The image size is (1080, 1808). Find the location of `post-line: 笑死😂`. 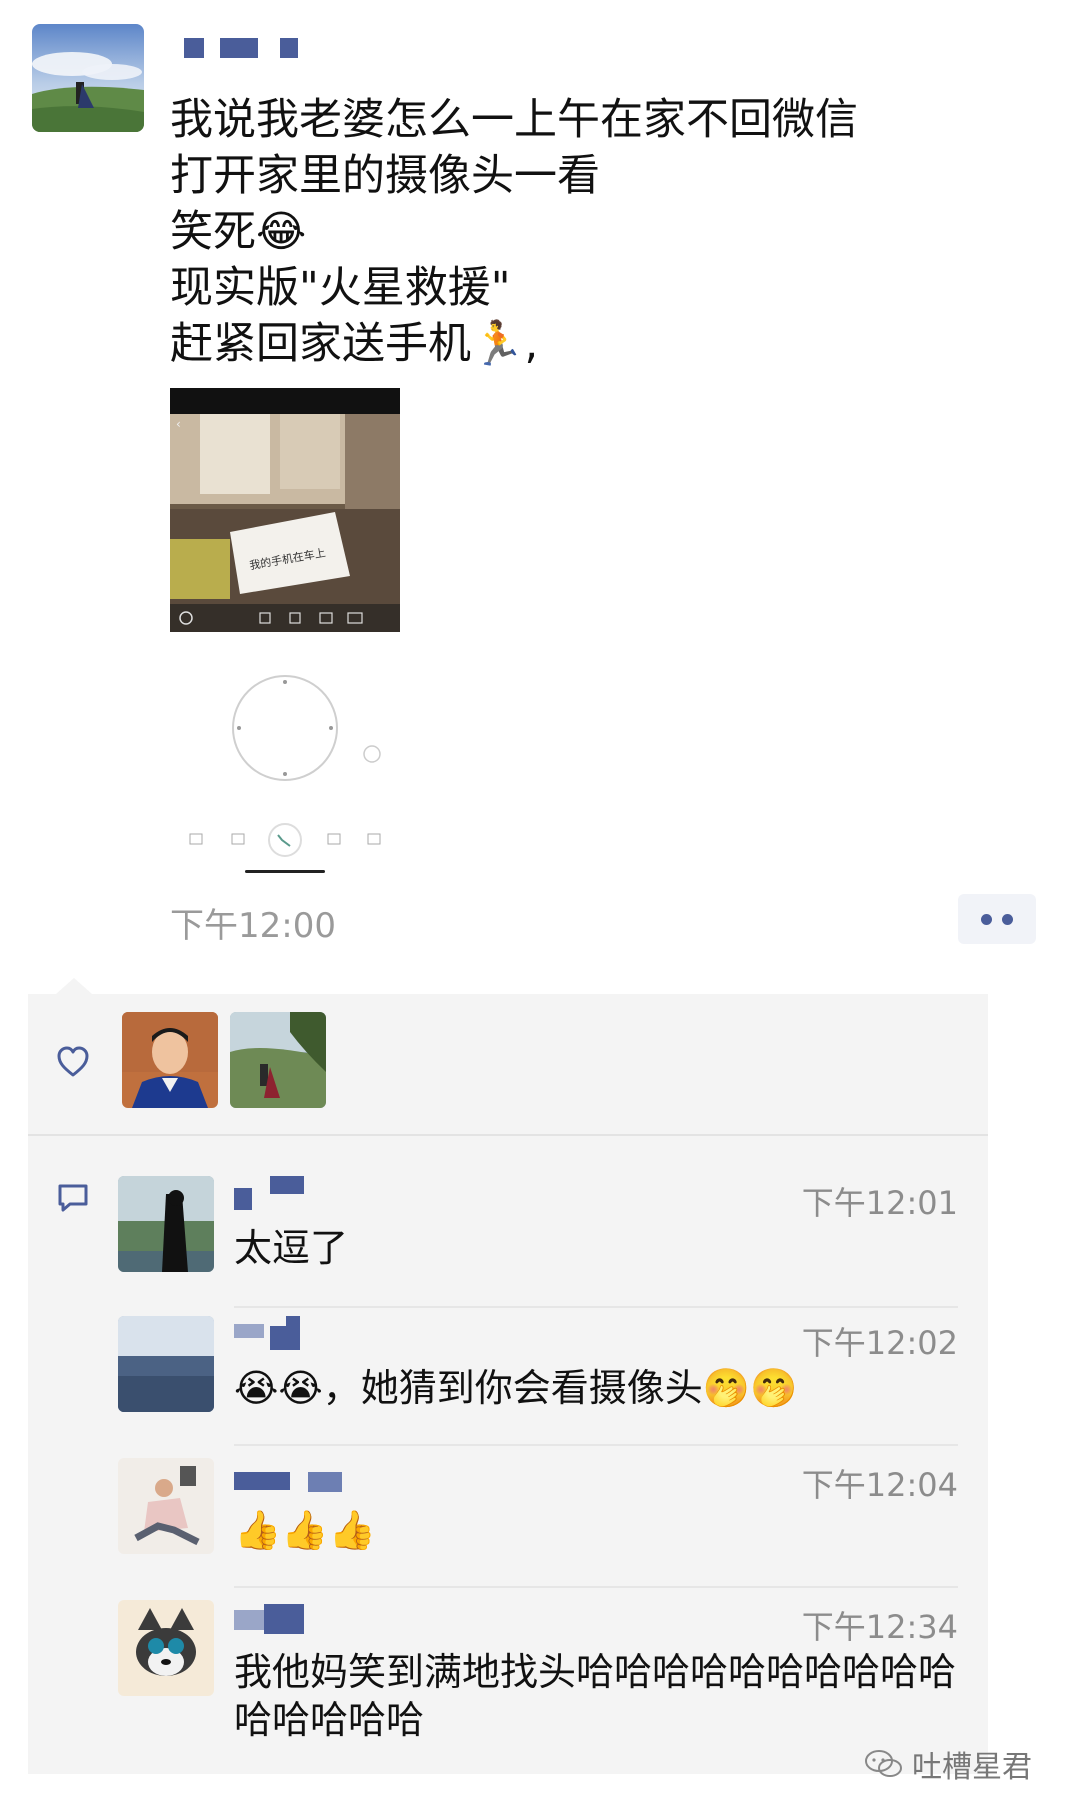

post-line: 笑死😂 is located at coordinates (238, 232).